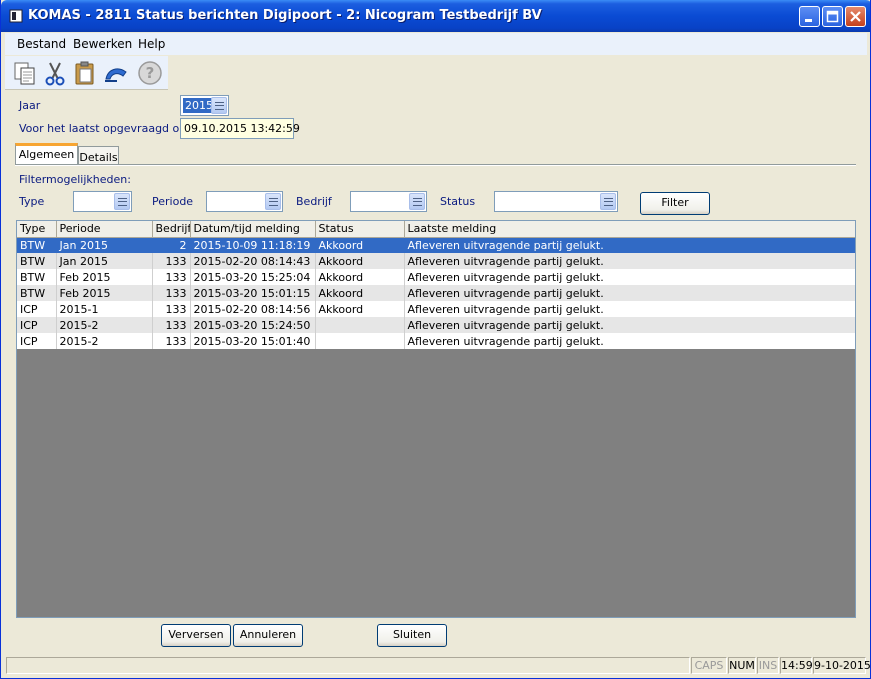 The image size is (871, 679). I want to click on minimize-icon, so click(808, 20).